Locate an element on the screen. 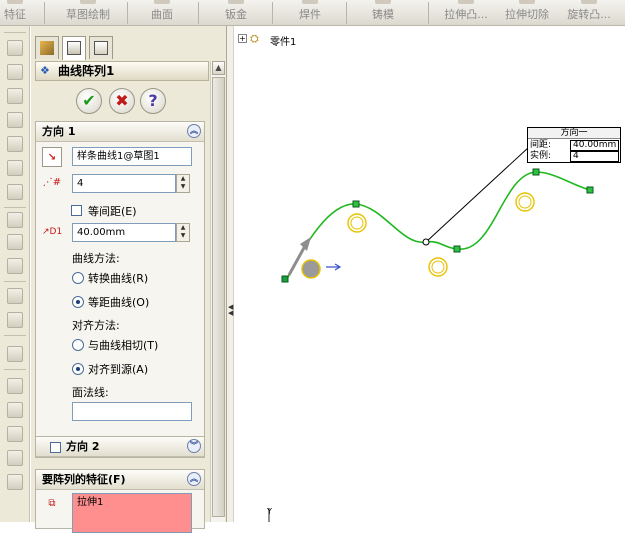 The width and height of the screenshot is (625, 533). features-select-icon: ⧉ is located at coordinates (52, 503).